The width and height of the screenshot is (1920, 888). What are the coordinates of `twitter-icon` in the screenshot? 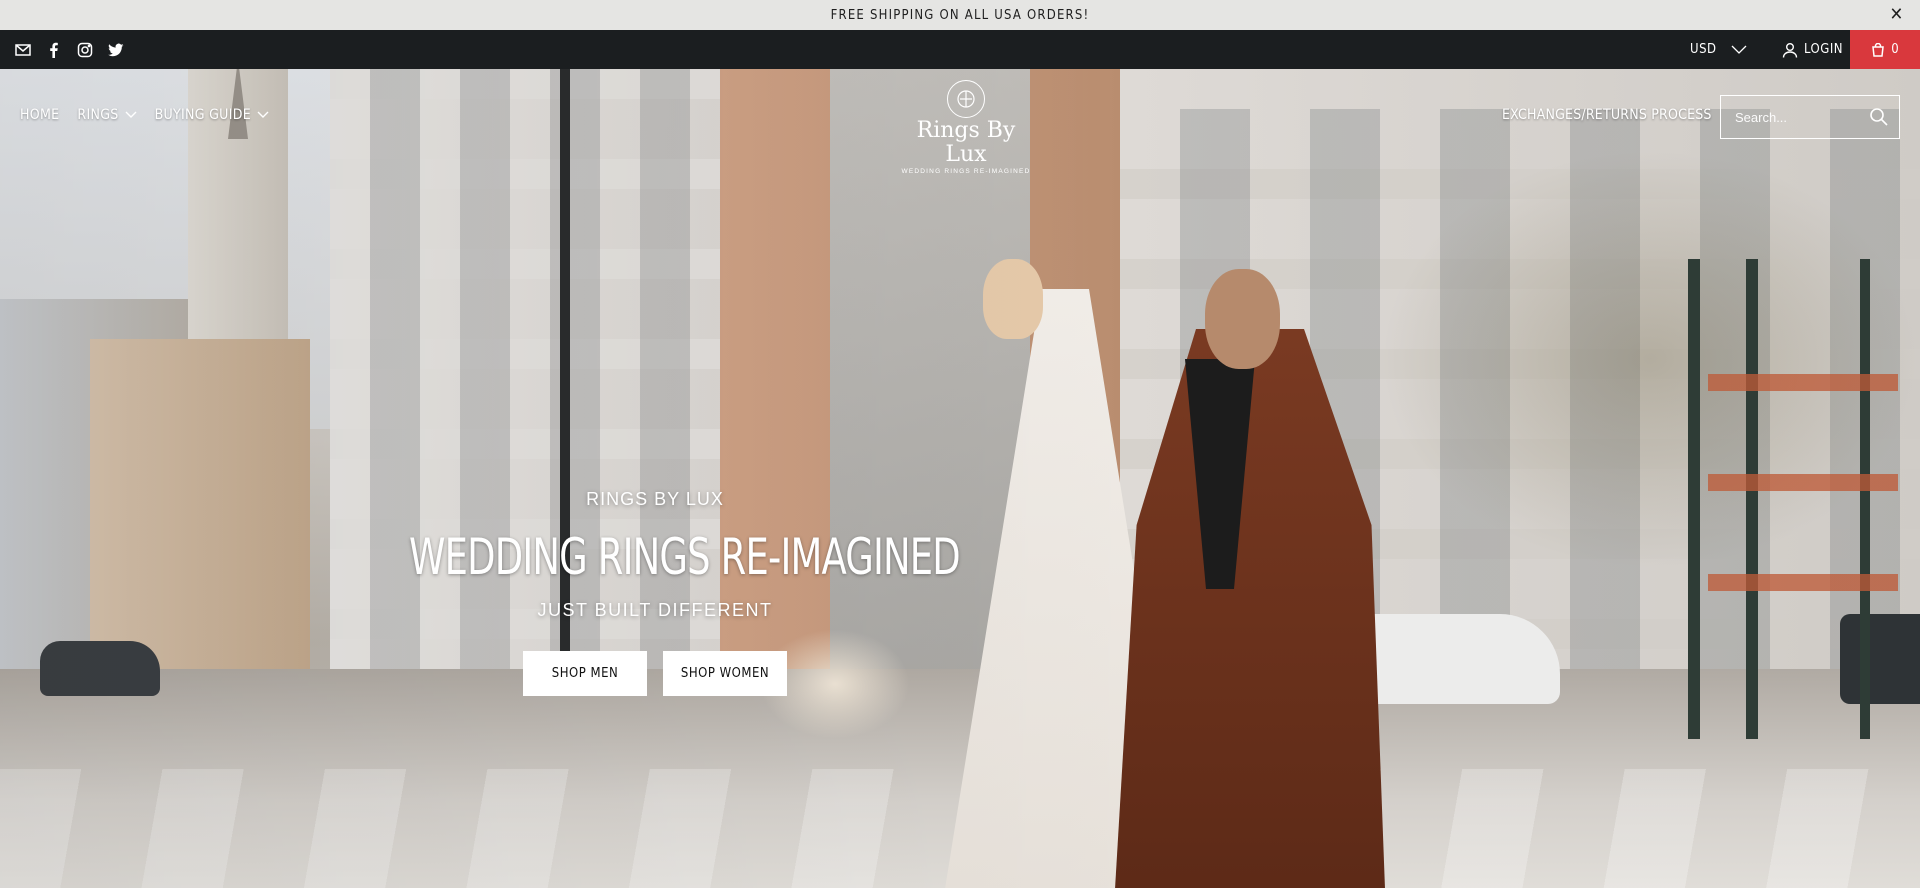 It's located at (116, 50).